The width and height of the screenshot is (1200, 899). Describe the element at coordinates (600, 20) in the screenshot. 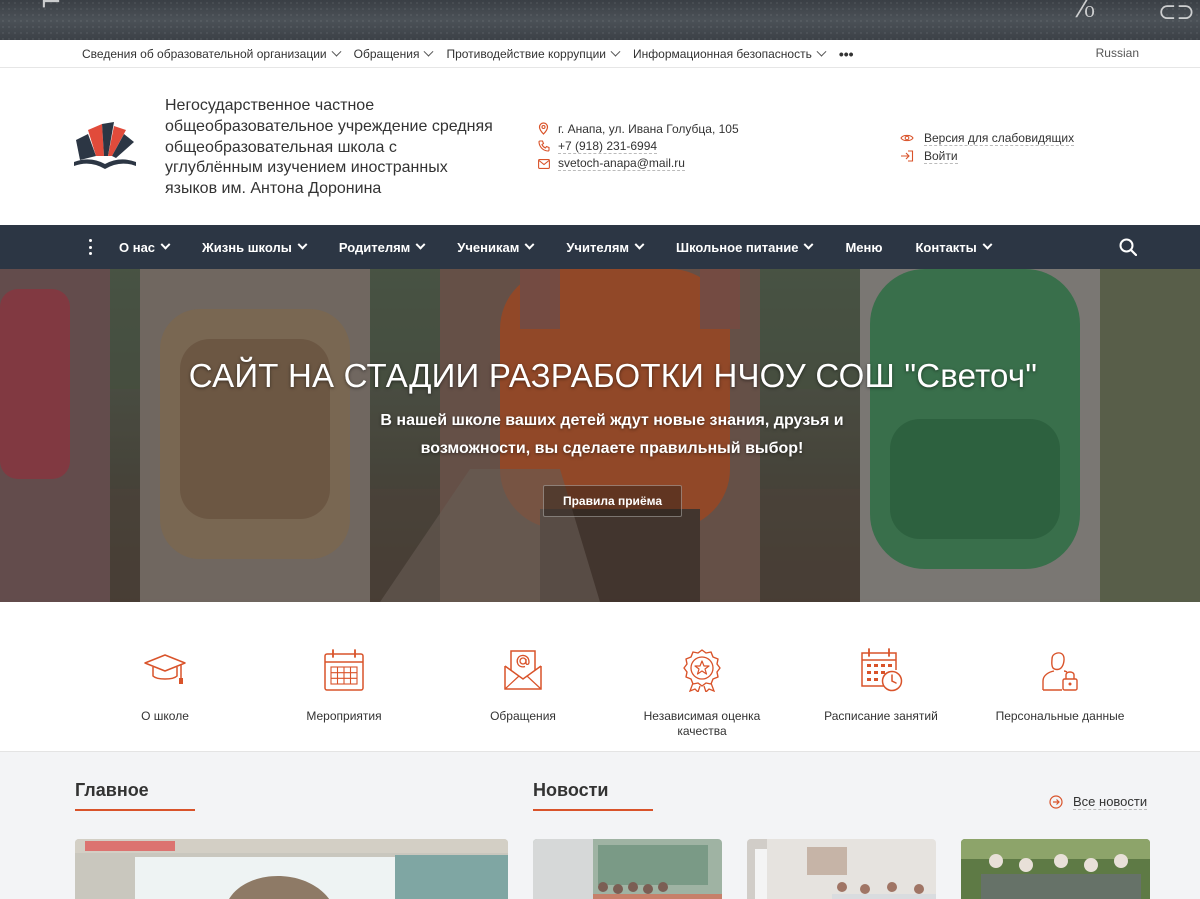

I see `top-banner-decoration: ⌐ ⁄₀ ⊂⊃` at that location.